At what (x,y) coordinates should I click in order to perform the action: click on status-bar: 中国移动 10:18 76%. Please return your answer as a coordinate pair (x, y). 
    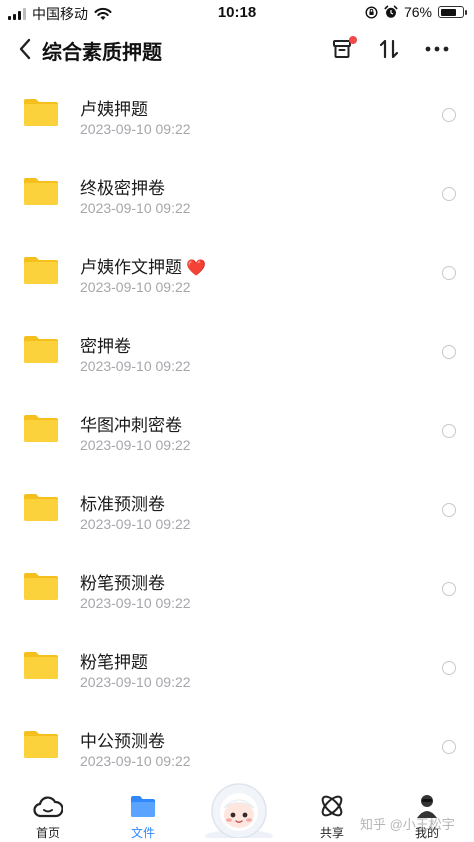
    Looking at the image, I should click on (237, 13).